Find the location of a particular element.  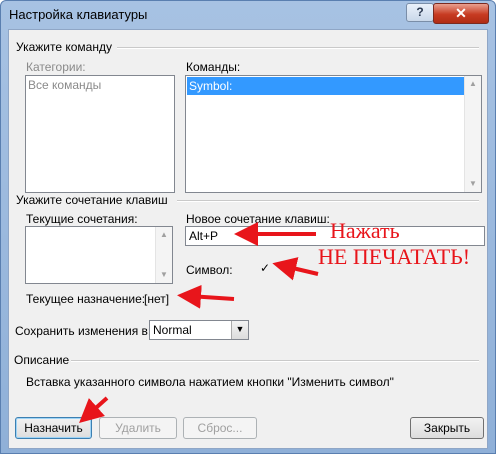

annotation-do-not-type: НЕ ПЕЧАТАТЬ! is located at coordinates (394, 256).